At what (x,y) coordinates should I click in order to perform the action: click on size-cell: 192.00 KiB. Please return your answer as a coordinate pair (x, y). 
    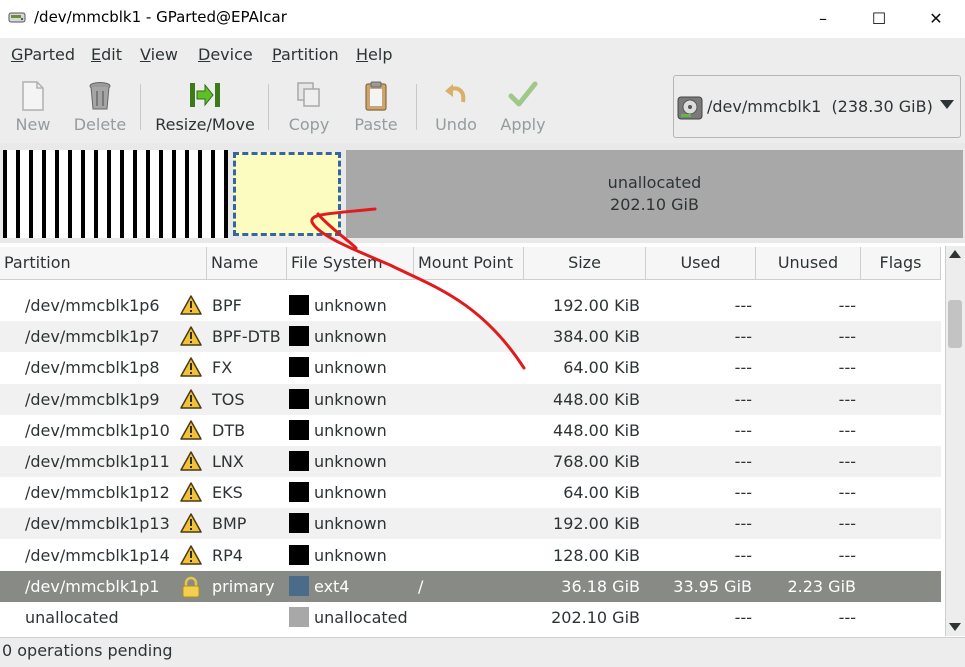
    Looking at the image, I should click on (596, 305).